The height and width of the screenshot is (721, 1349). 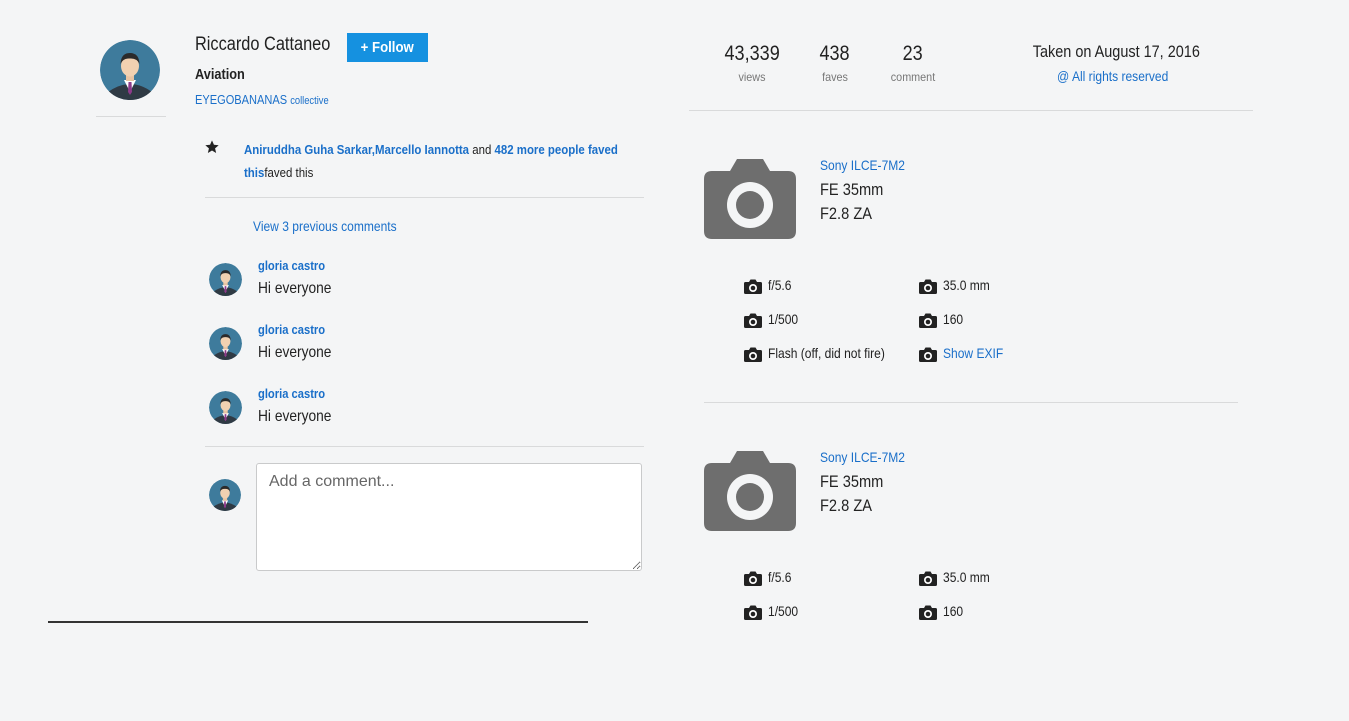 I want to click on stat-comments: 23 comment, so click(x=913, y=63).